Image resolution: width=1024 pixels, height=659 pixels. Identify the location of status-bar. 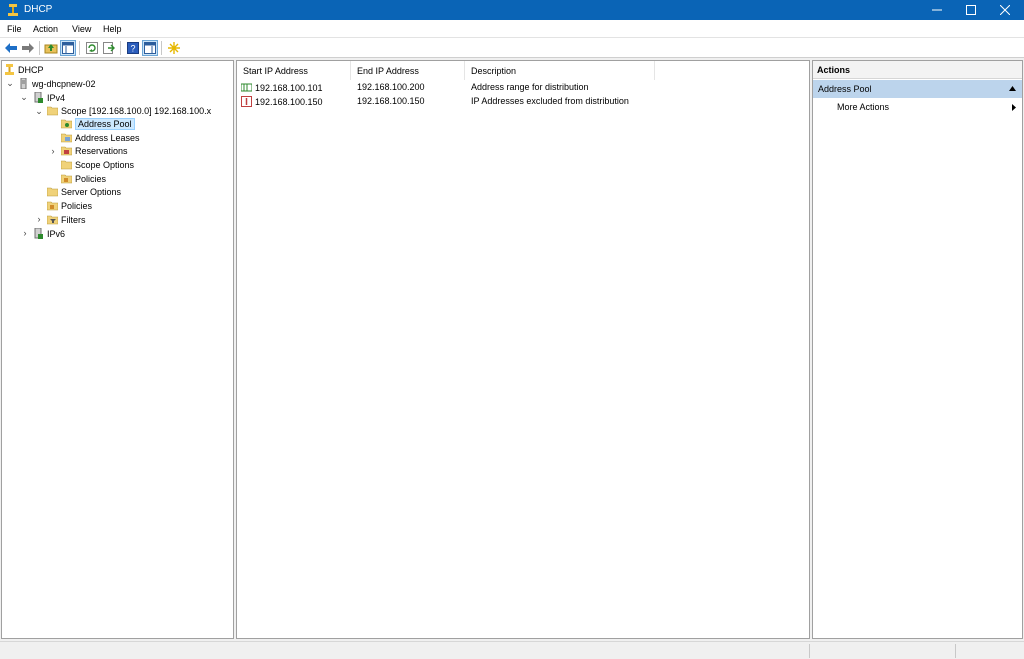
(512, 650).